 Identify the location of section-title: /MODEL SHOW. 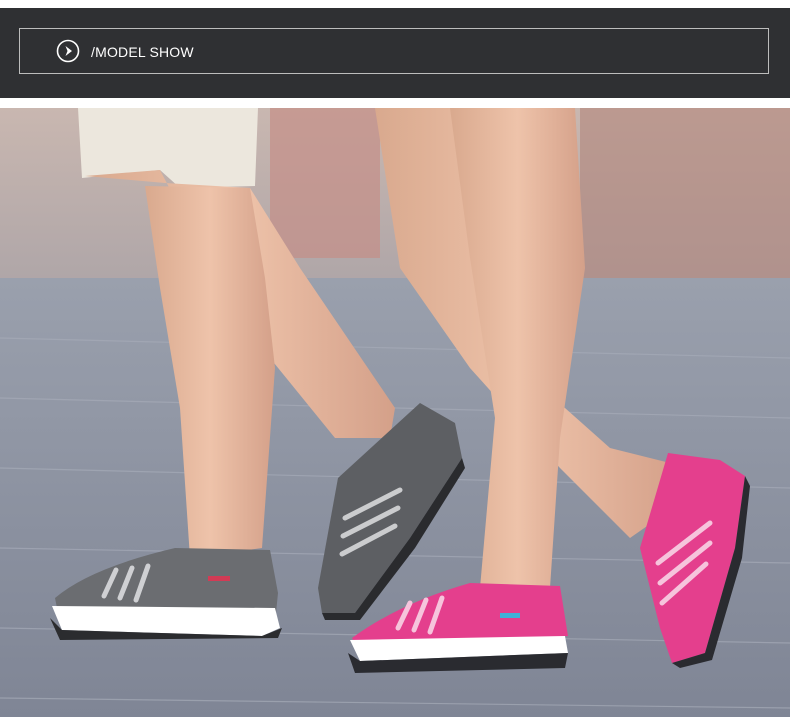
(142, 52).